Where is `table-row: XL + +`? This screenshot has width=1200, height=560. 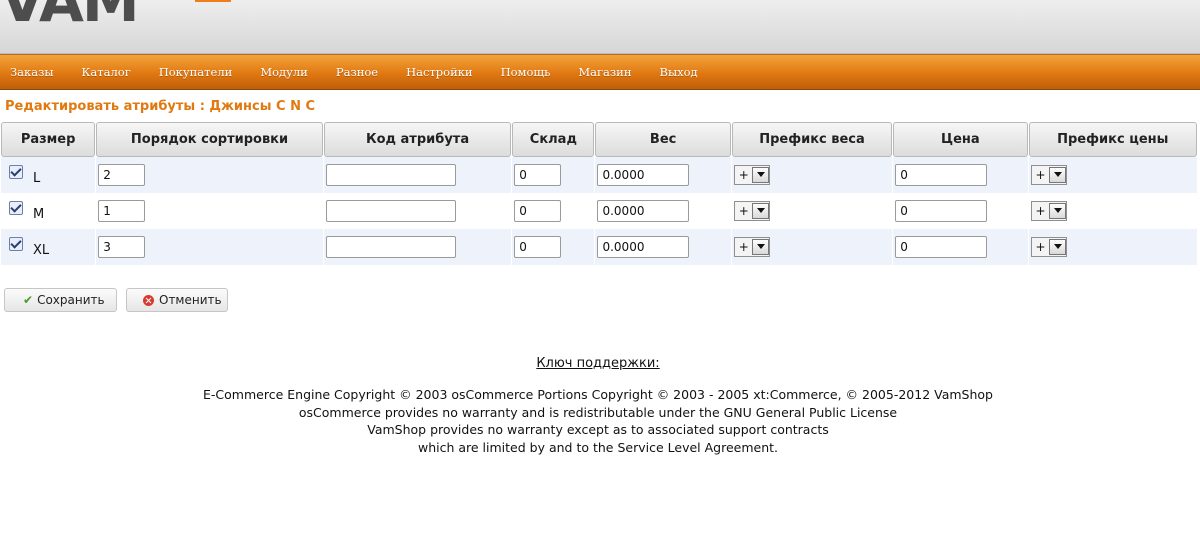
table-row: XL + + is located at coordinates (599, 247).